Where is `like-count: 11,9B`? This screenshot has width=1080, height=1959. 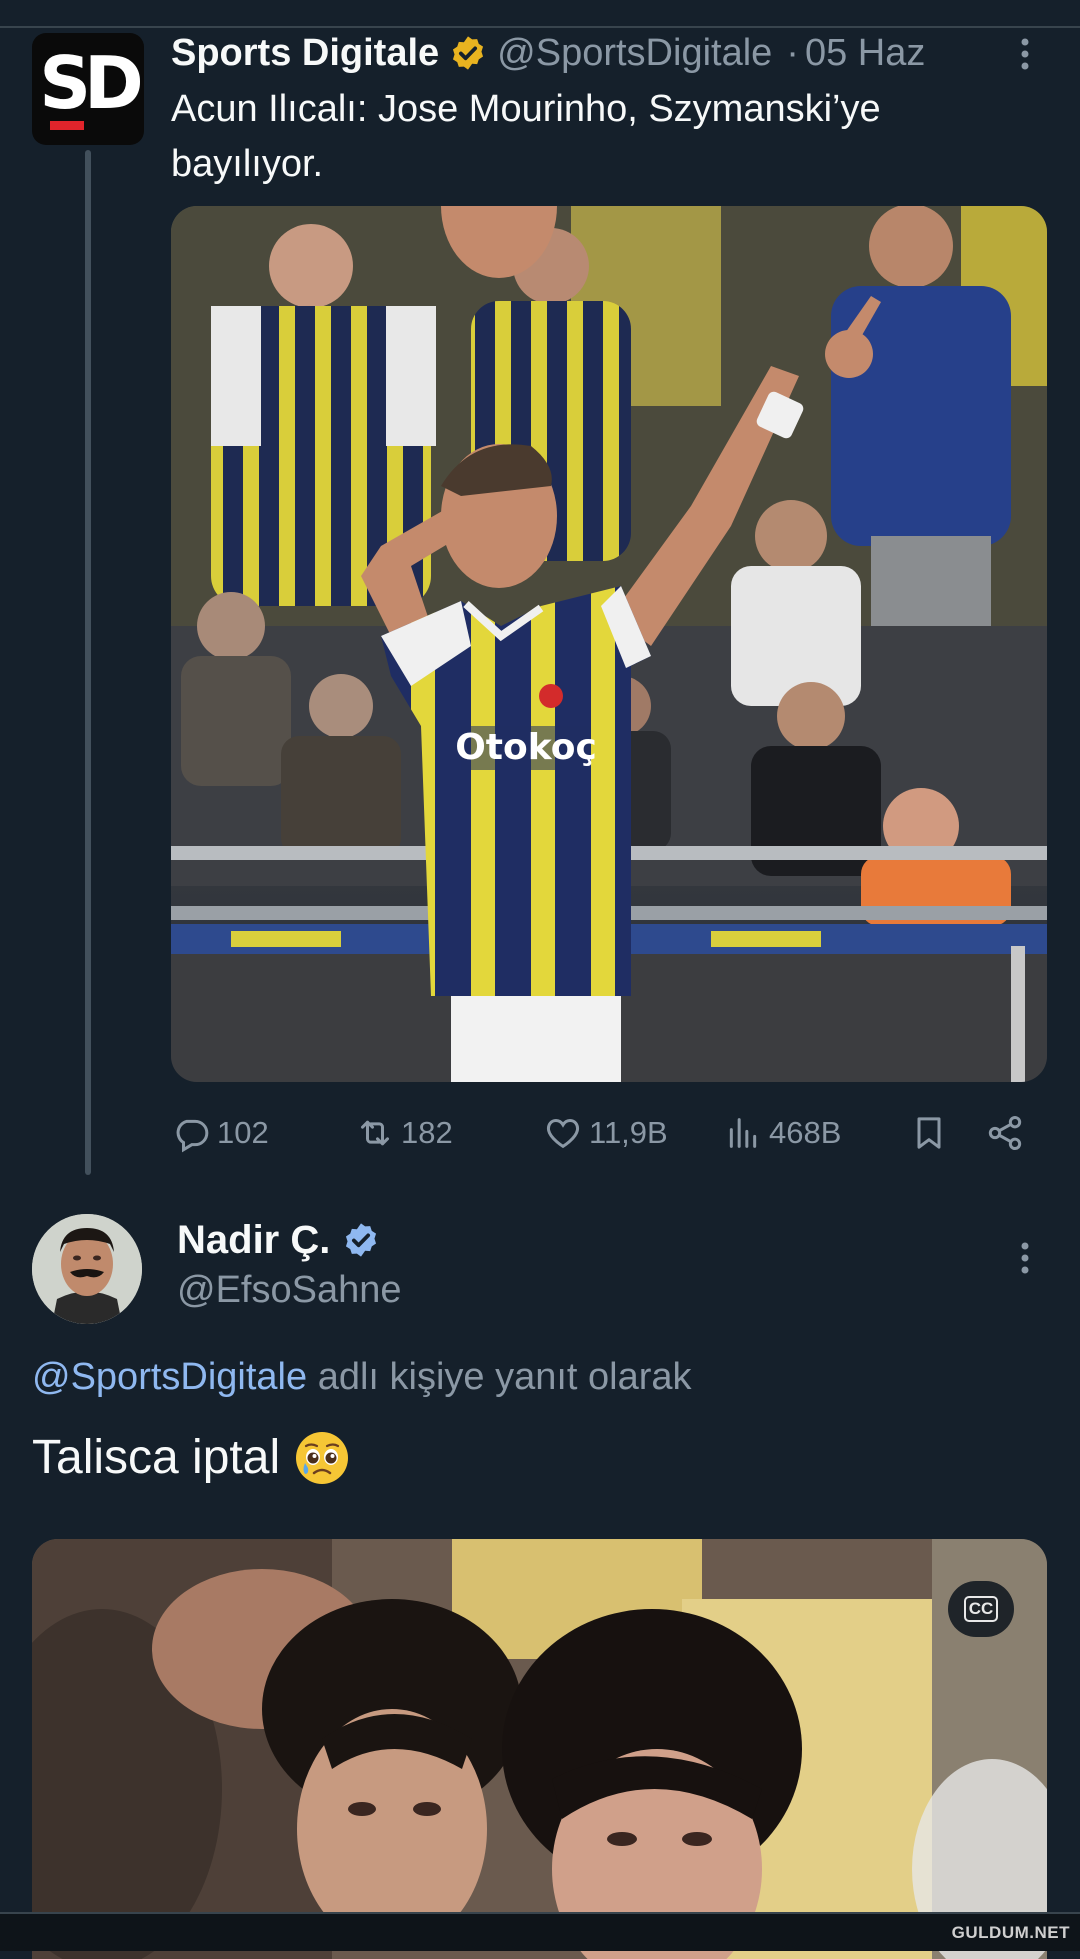 like-count: 11,9B is located at coordinates (628, 1132).